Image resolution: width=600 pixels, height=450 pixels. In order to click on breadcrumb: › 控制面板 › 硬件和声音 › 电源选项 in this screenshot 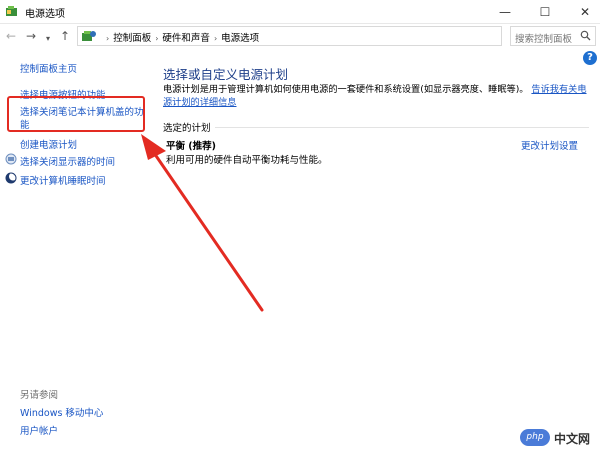, I will do `click(180, 37)`.